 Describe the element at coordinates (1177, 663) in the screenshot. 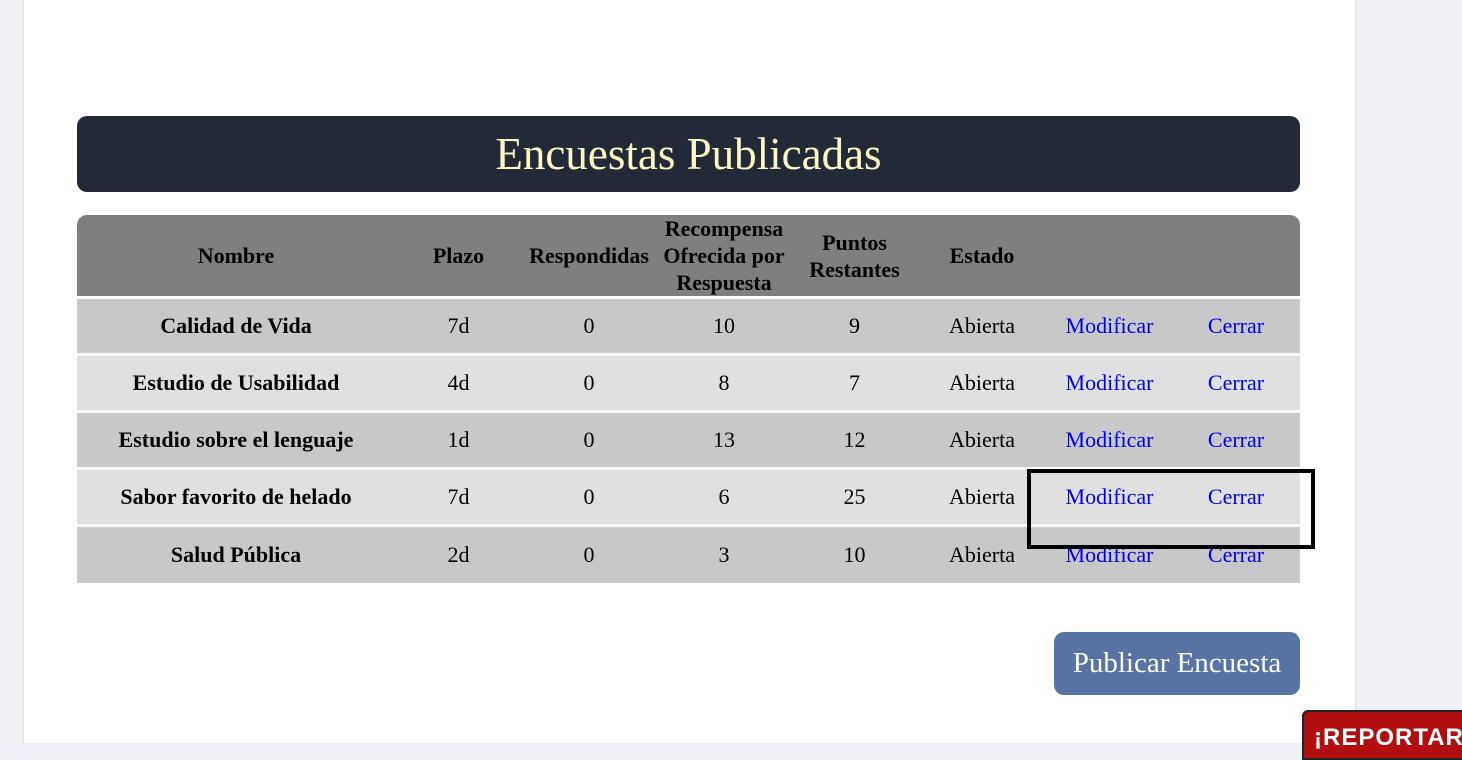

I see `publish-survey-button: Publicar Encuesta` at that location.